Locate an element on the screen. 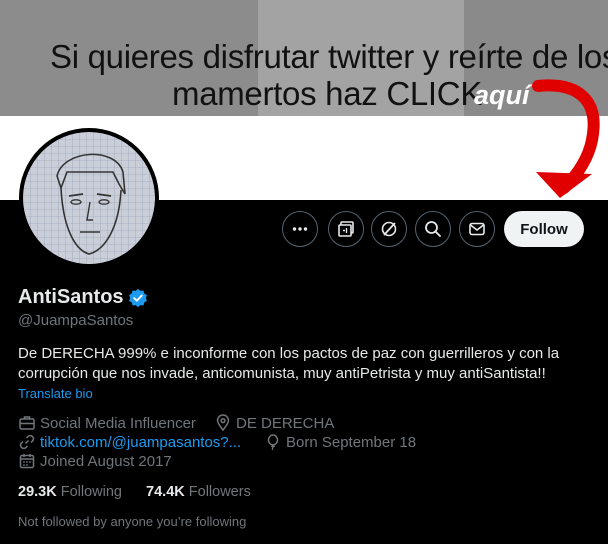 The width and height of the screenshot is (608, 544). search-icon is located at coordinates (433, 229).